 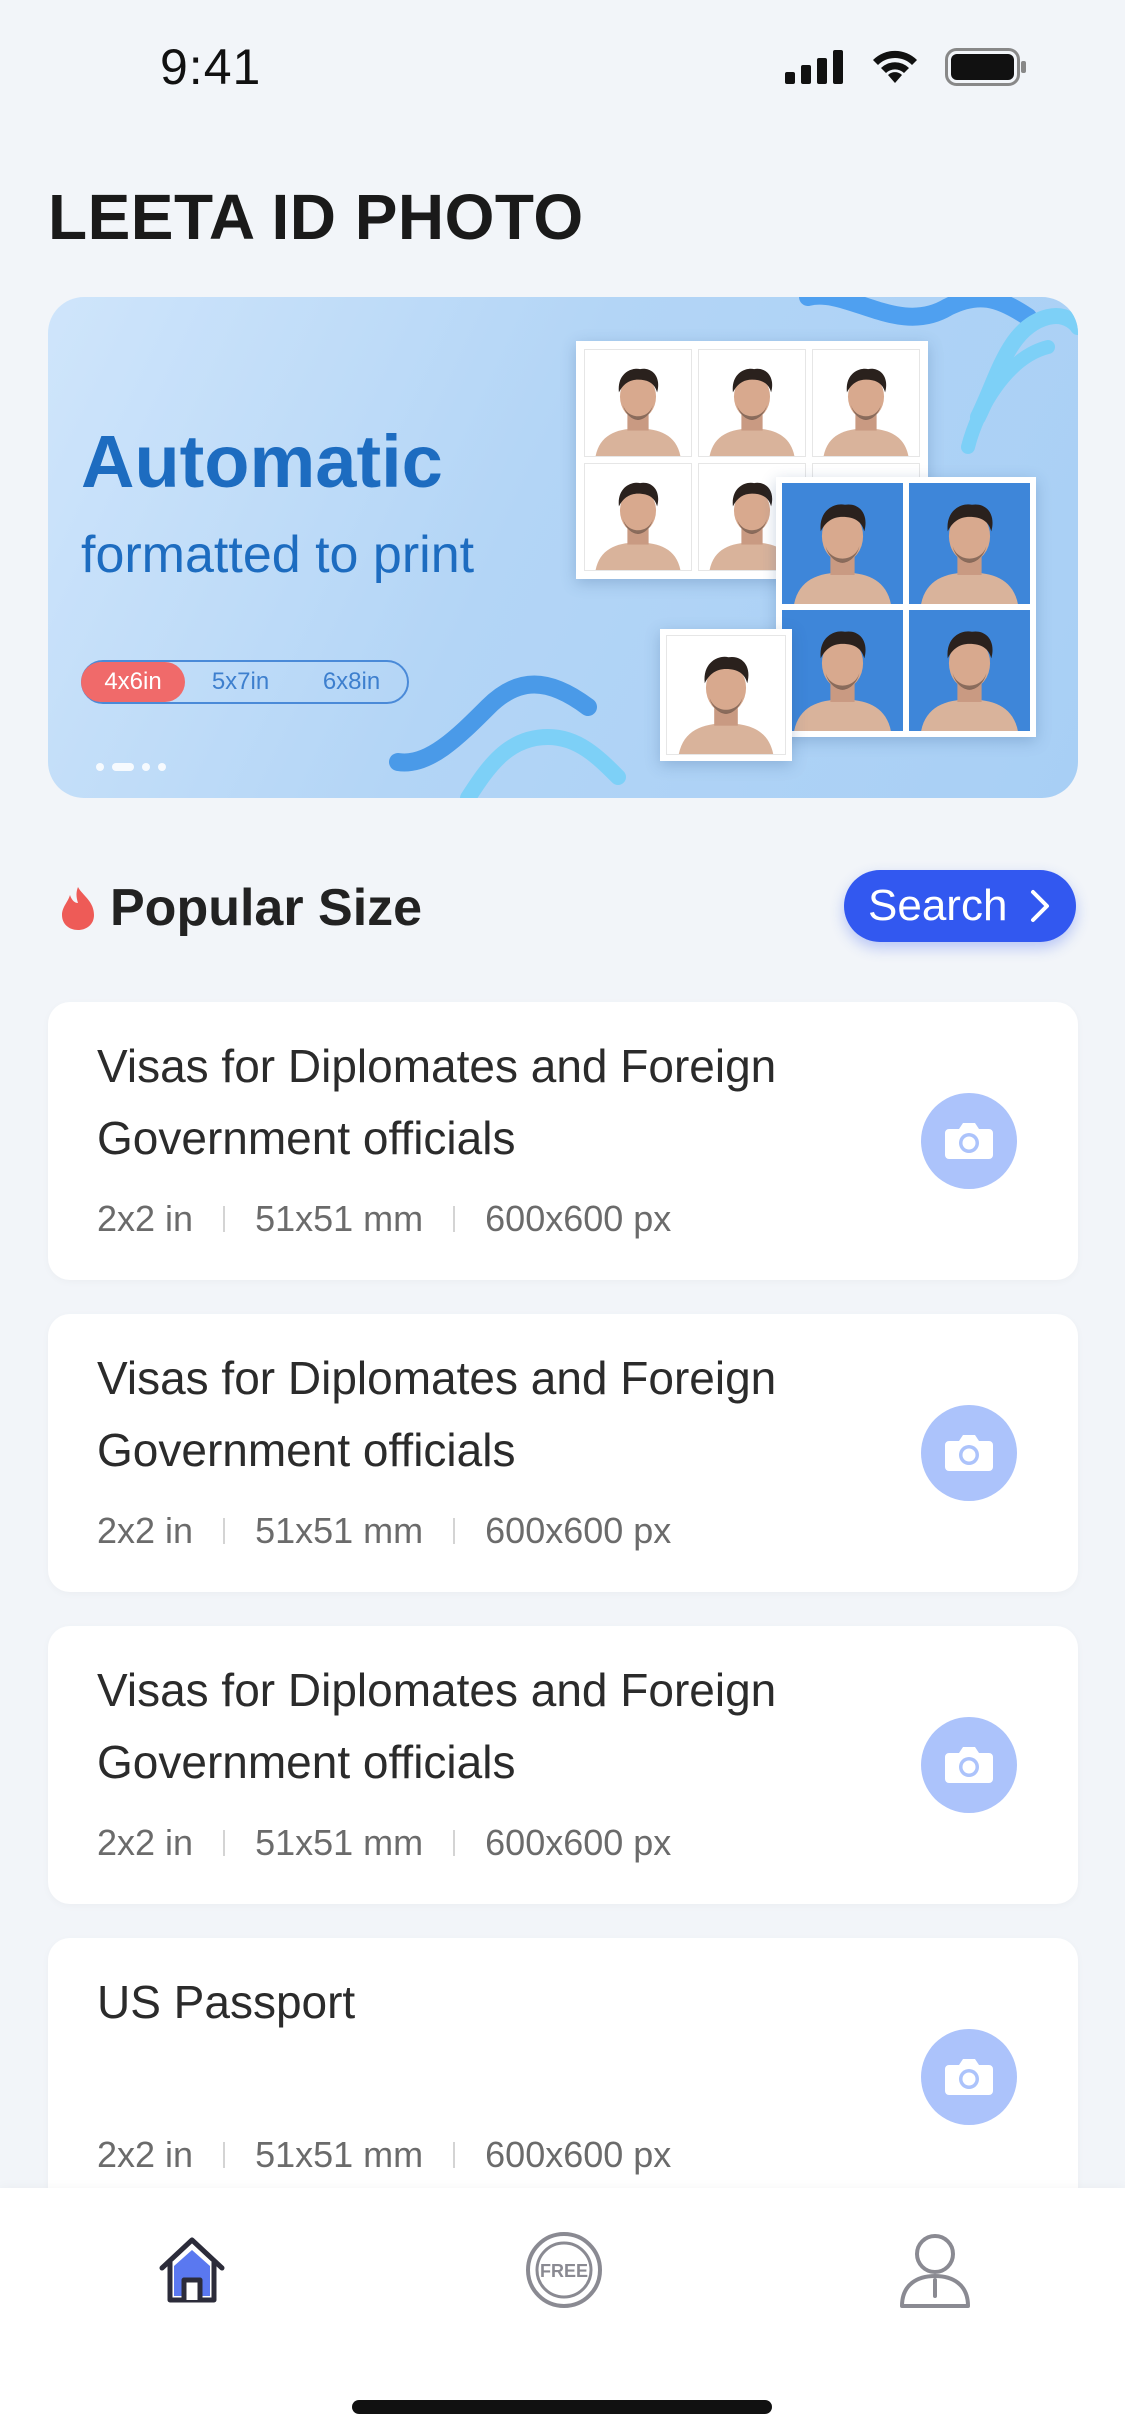 I want to click on home-icon, so click(x=192, y=2270).